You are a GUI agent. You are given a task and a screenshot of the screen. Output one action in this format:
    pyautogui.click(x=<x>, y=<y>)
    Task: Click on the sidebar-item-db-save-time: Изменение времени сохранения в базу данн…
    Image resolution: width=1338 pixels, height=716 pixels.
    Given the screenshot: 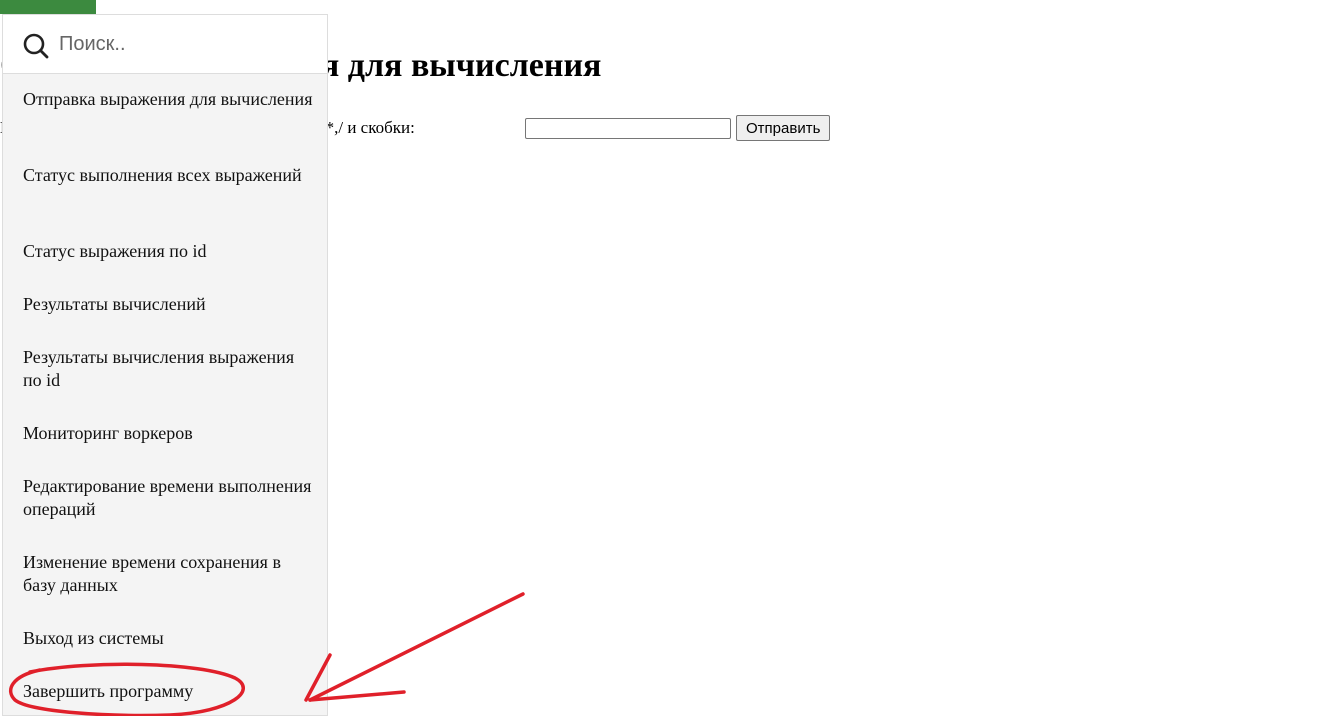 What is the action you would take?
    pyautogui.click(x=168, y=574)
    